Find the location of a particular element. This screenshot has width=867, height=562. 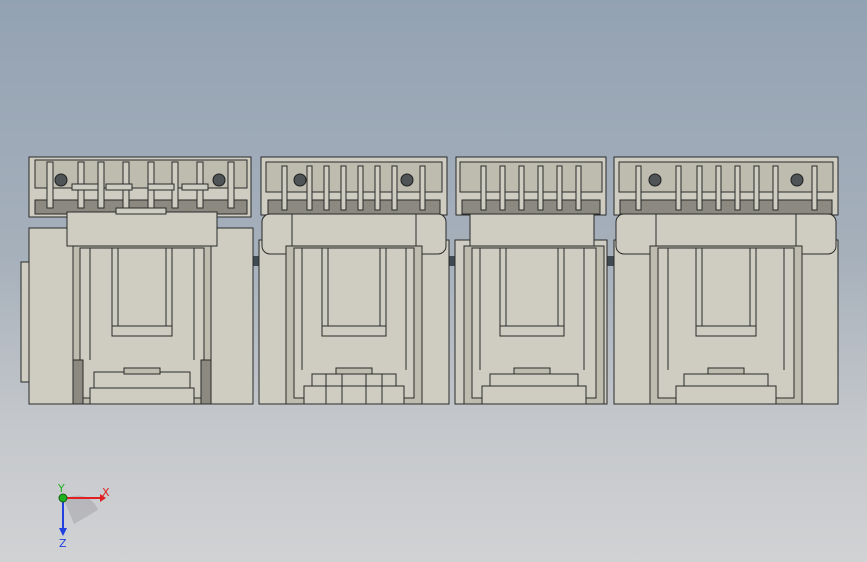

z-arrow-head-icon is located at coordinates (63, 532).